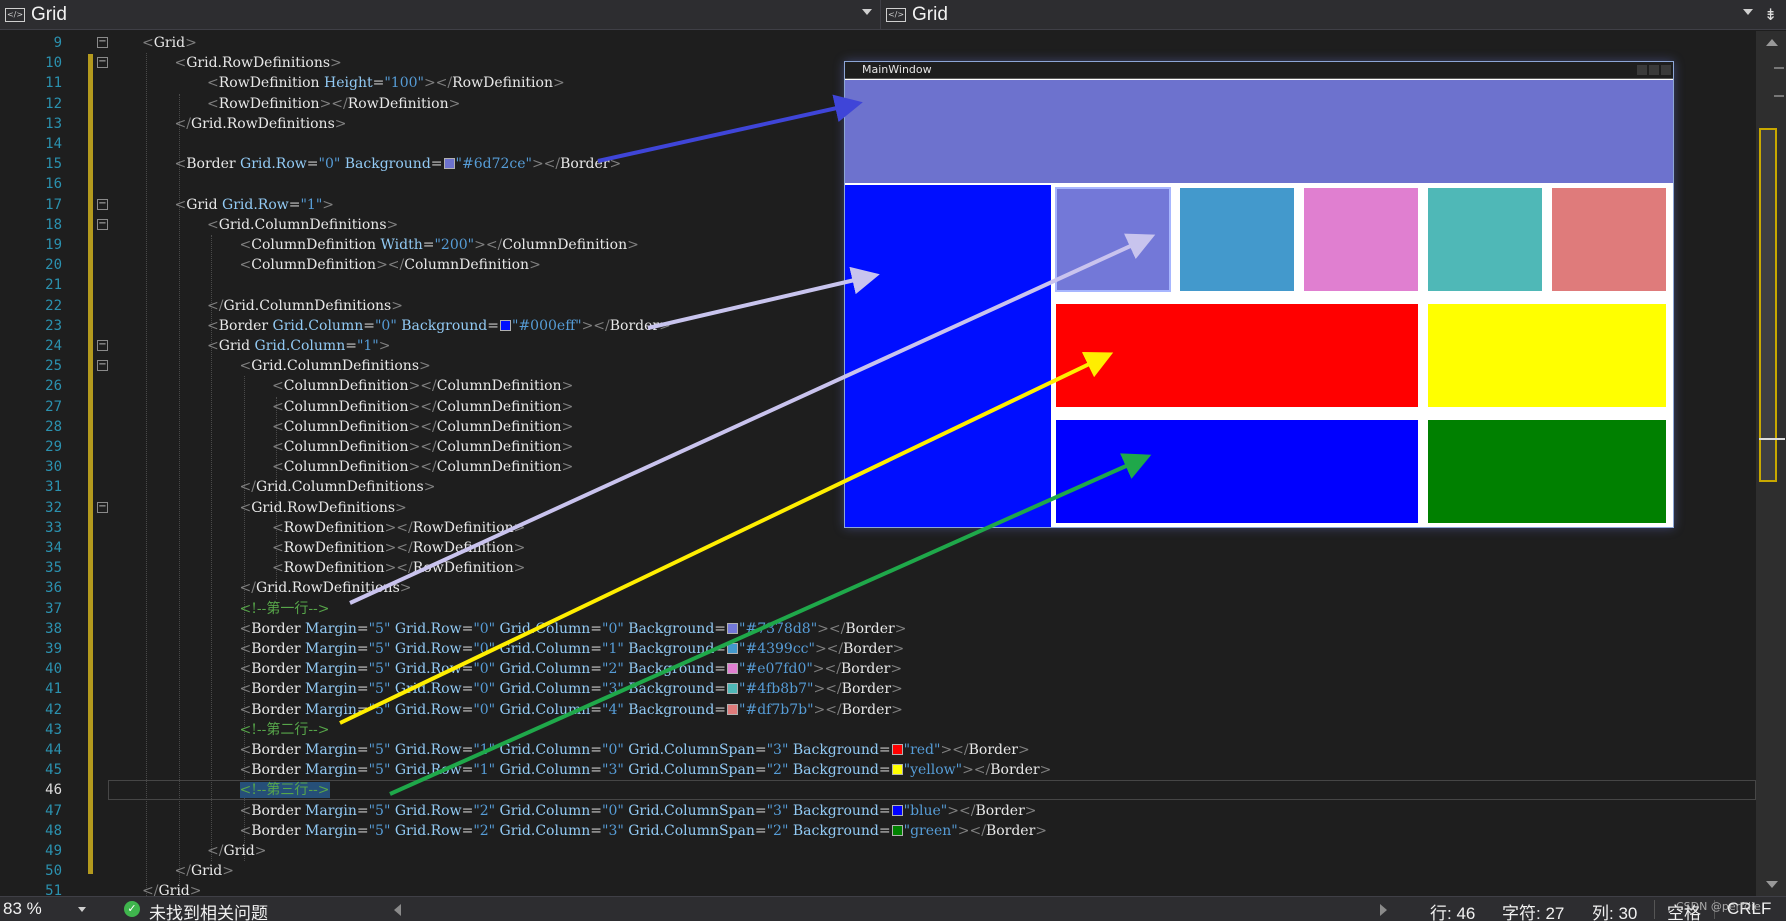 Image resolution: width=1786 pixels, height=921 pixels. I want to click on nav-scope-right: Grid, so click(930, 15).